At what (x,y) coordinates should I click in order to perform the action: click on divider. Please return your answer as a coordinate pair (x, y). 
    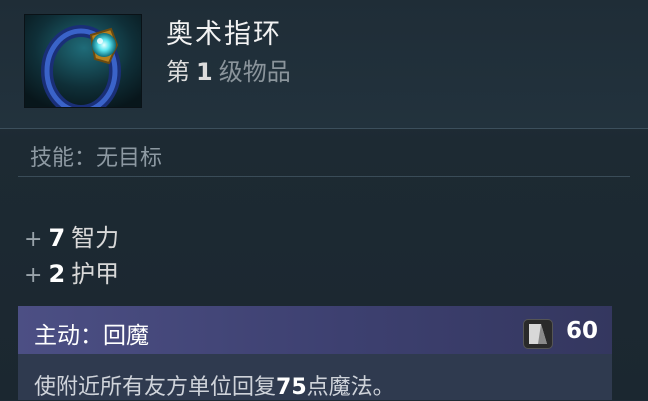
    Looking at the image, I should click on (324, 176).